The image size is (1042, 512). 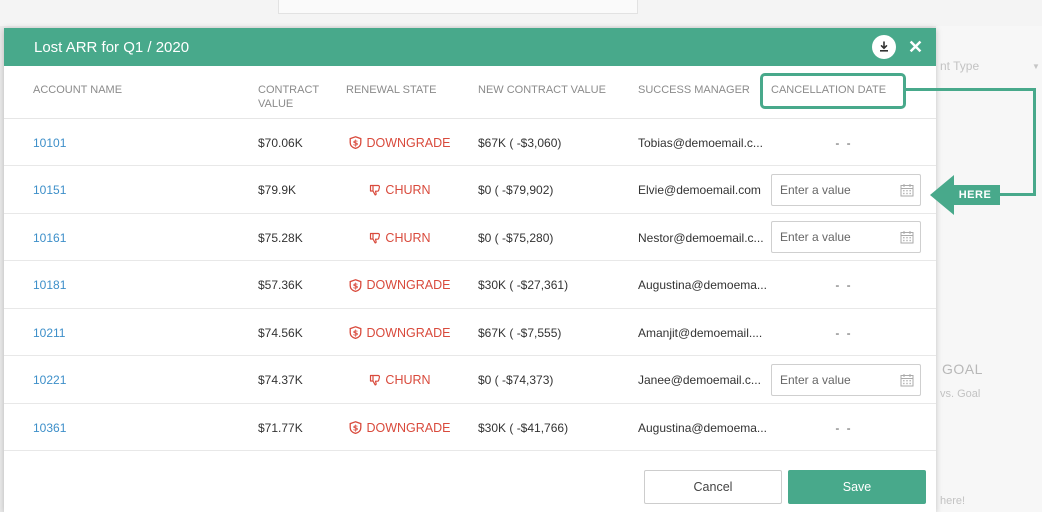 I want to click on modal-title: Lost ARR for Q1 / 2020, so click(x=112, y=47).